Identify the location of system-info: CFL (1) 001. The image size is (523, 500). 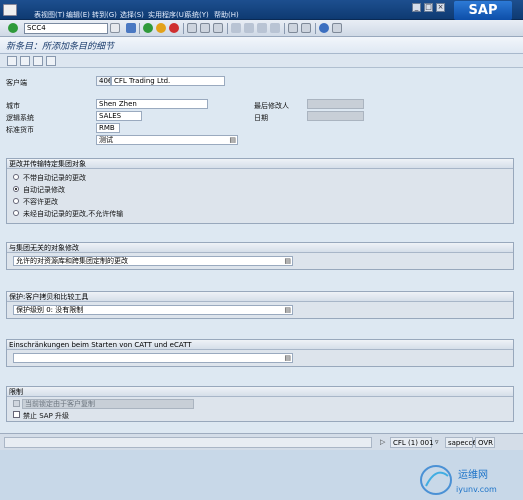
(412, 442).